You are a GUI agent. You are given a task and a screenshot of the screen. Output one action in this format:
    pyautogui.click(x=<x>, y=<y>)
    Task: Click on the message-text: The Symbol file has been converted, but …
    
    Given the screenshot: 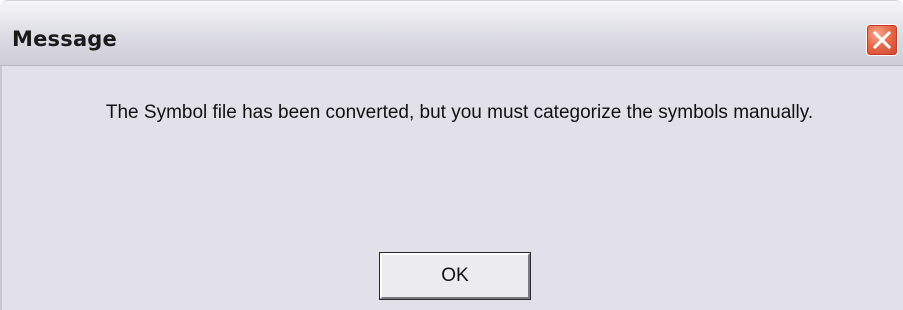 What is the action you would take?
    pyautogui.click(x=459, y=112)
    